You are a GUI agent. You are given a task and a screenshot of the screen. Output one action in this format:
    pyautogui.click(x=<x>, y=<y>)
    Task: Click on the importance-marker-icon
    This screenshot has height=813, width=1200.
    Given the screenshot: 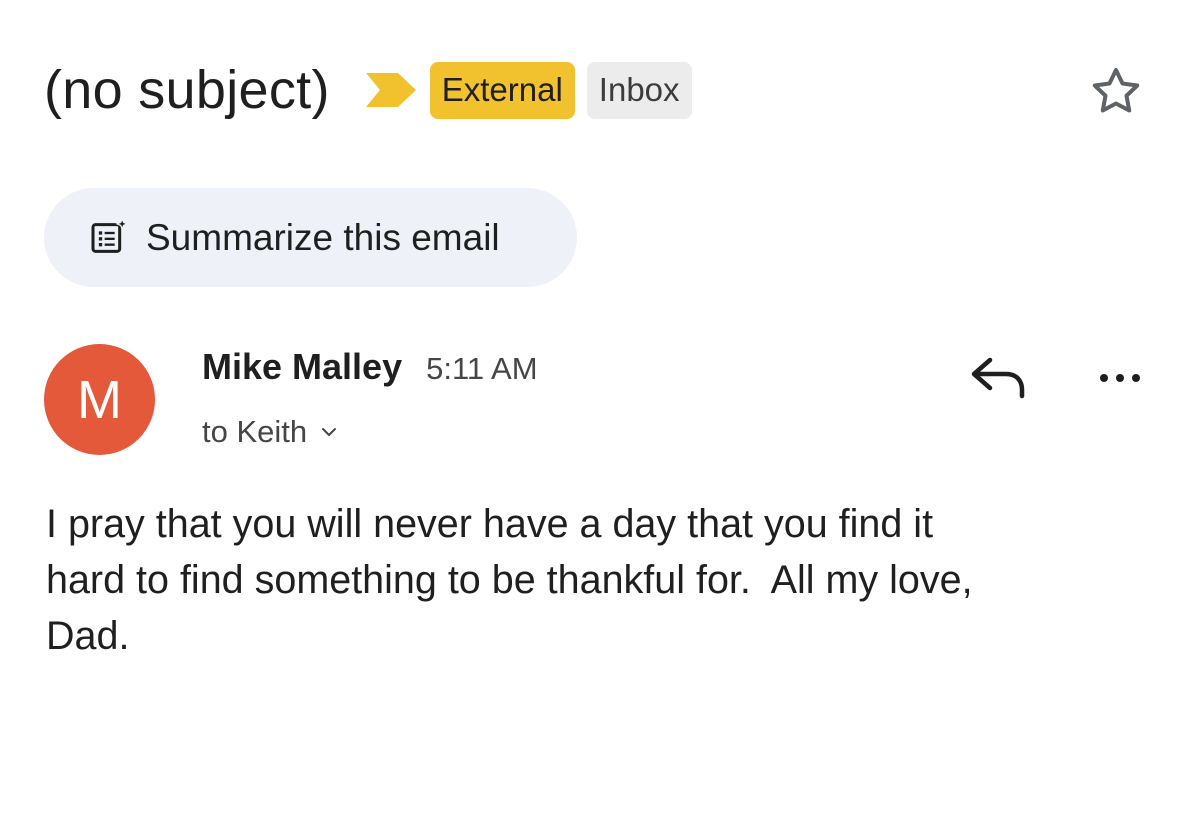 What is the action you would take?
    pyautogui.click(x=391, y=90)
    